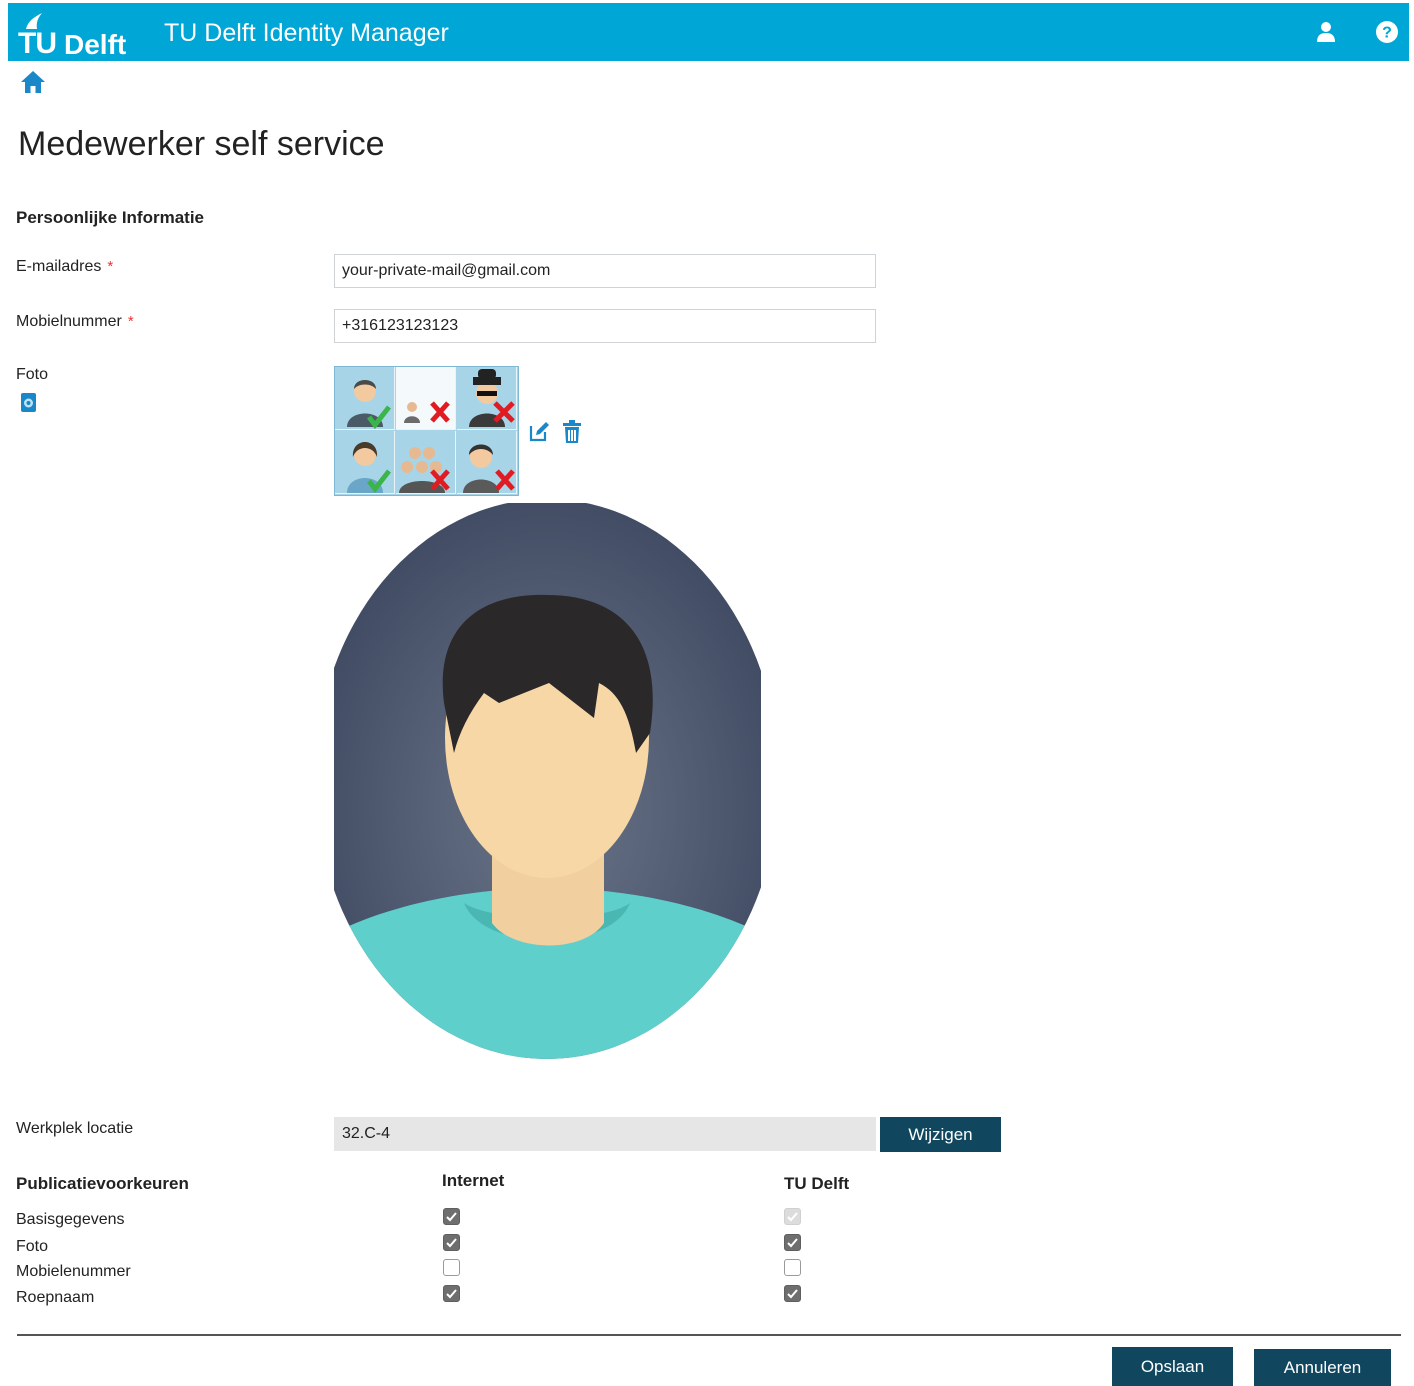 This screenshot has height=1386, width=1414. I want to click on delete-photo-icon, so click(572, 432).